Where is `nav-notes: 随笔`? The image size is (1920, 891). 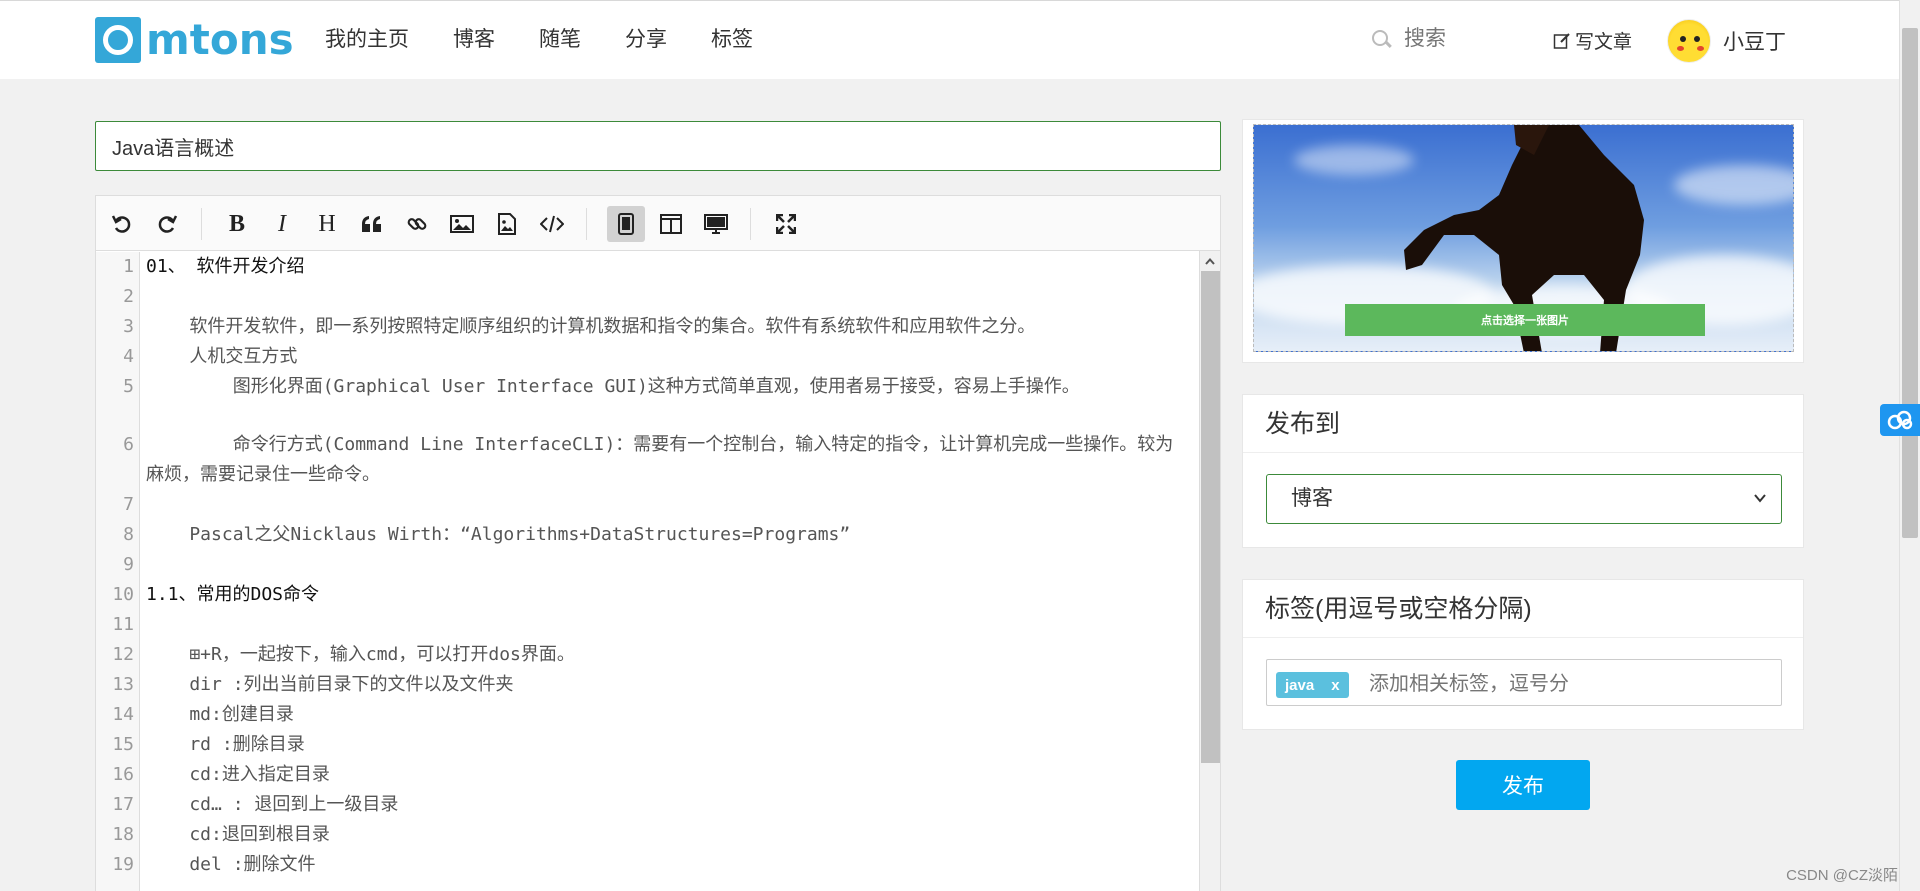 nav-notes: 随笔 is located at coordinates (560, 40).